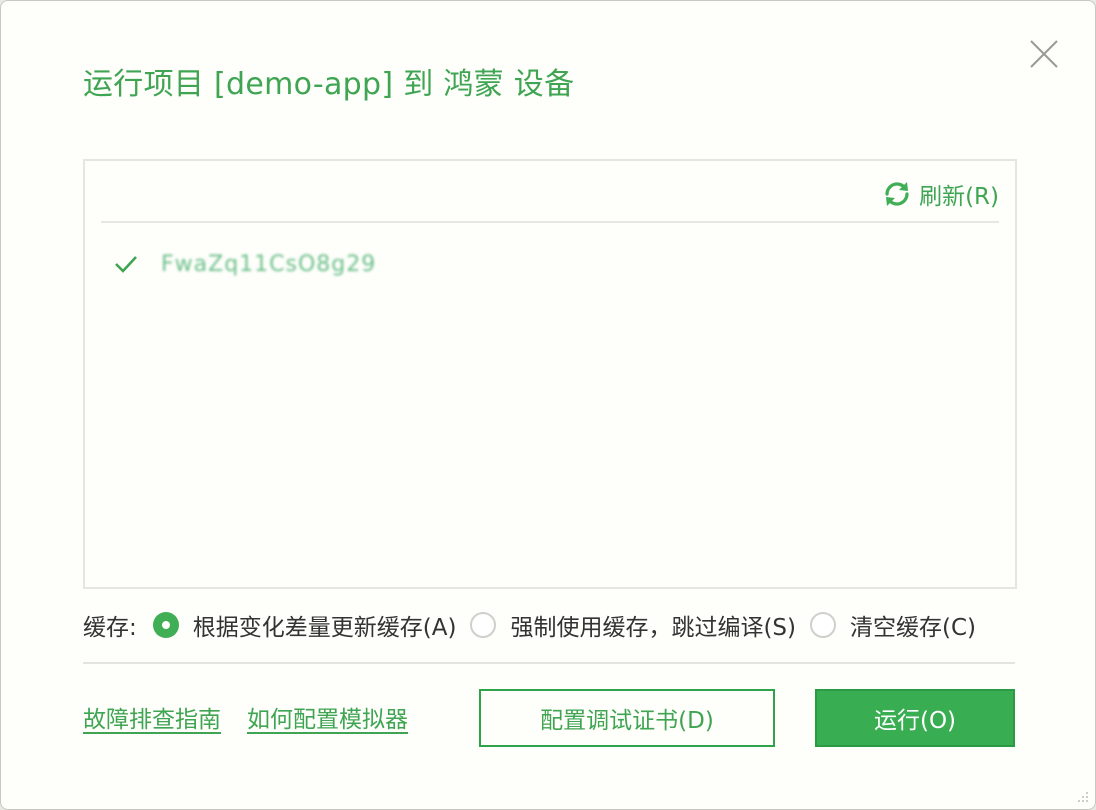 This screenshot has height=810, width=1096. I want to click on radio-checked-icon, so click(165, 625).